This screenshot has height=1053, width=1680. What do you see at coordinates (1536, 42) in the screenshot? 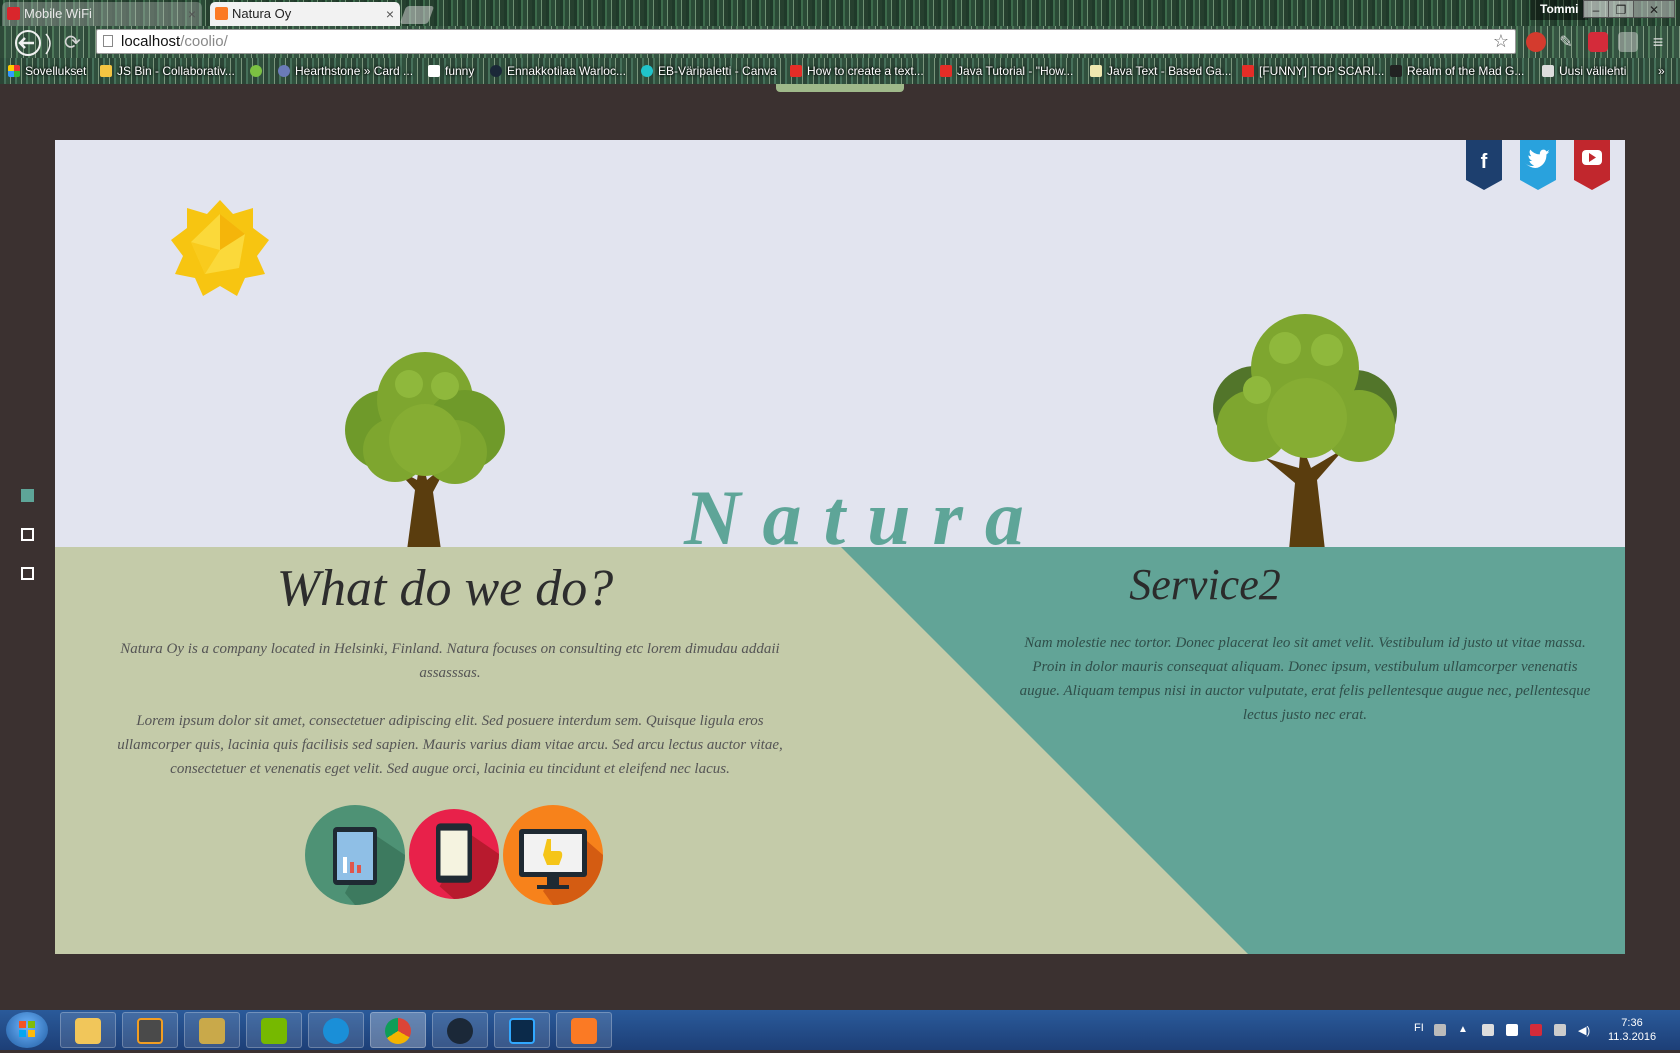
I see `extension-icon` at bounding box center [1536, 42].